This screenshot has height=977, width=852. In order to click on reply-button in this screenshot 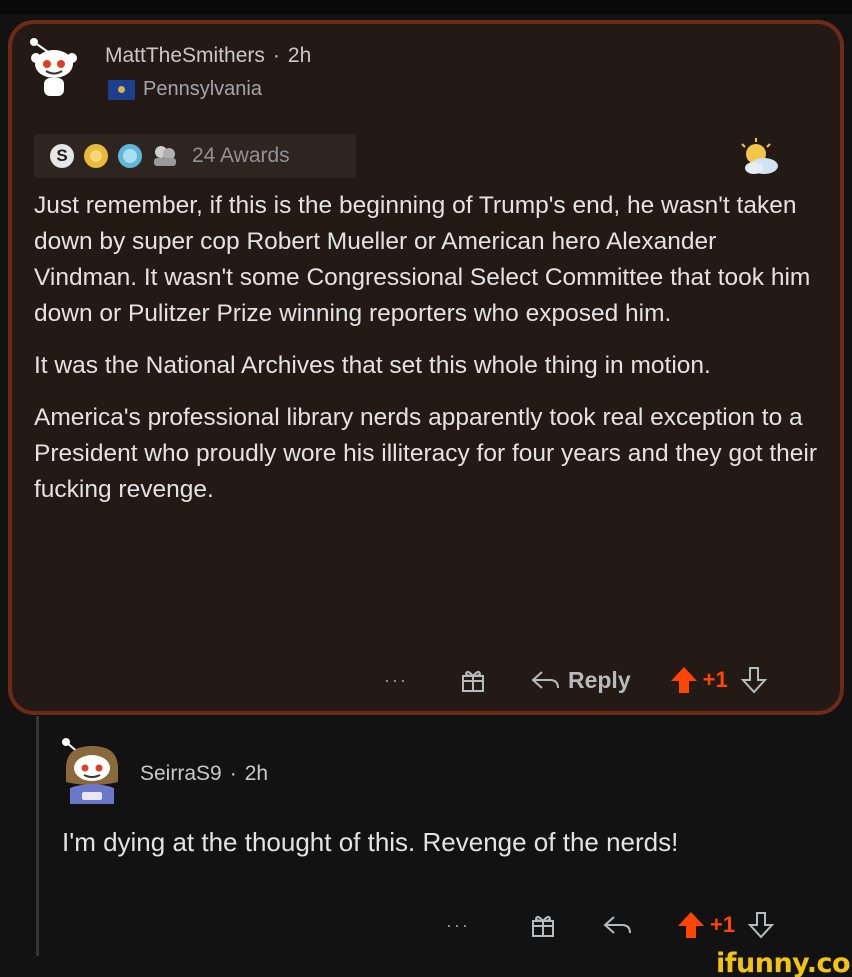, I will do `click(617, 925)`.